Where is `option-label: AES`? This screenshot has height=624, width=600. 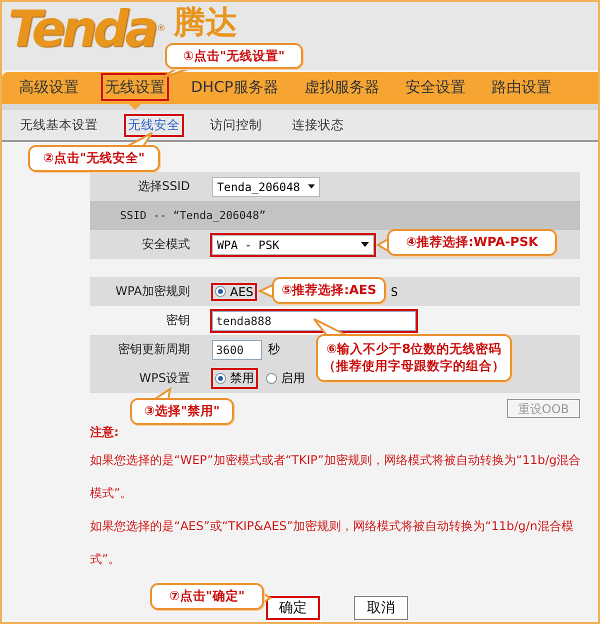
option-label: AES is located at coordinates (242, 291).